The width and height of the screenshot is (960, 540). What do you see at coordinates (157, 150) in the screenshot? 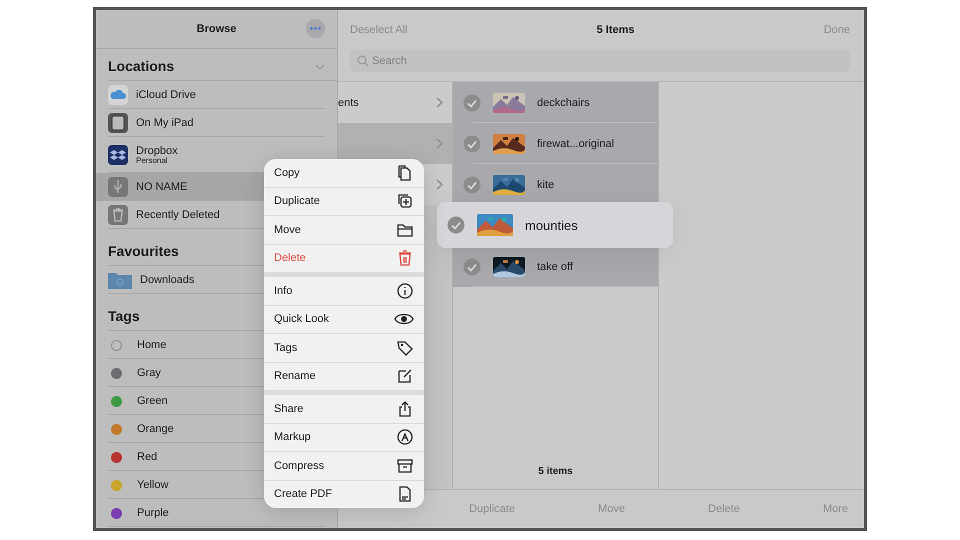
I see `location-label: Dropbox` at bounding box center [157, 150].